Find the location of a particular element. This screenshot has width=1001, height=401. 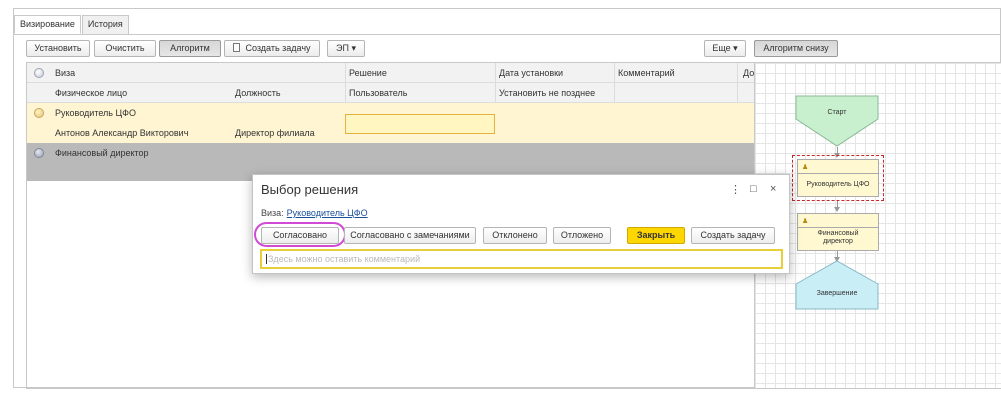

maximize-icon: □ is located at coordinates (753, 189).